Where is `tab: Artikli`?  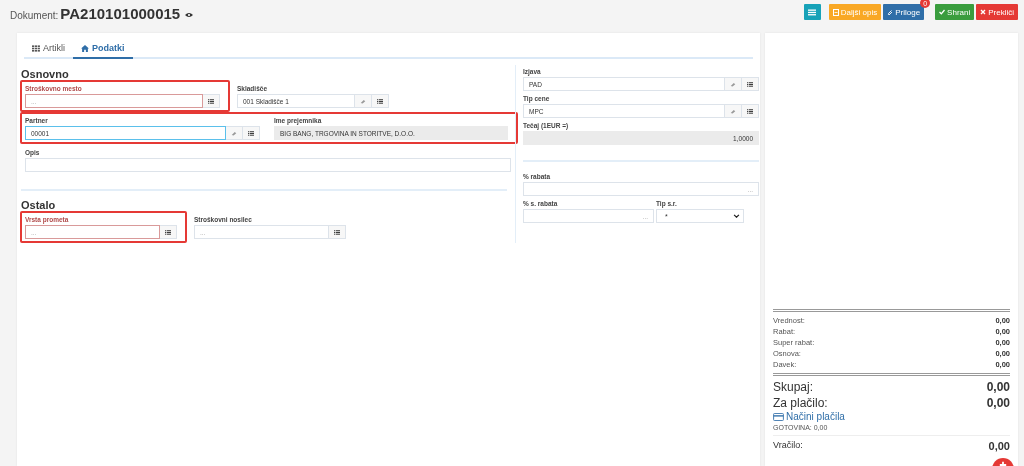 tab: Artikli is located at coordinates (48, 45).